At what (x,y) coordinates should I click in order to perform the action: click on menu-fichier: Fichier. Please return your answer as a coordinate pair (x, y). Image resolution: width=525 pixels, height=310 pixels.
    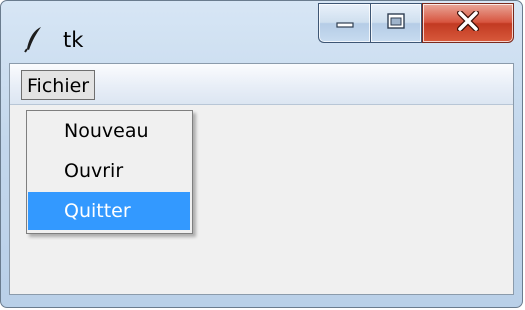
    Looking at the image, I should click on (58, 85).